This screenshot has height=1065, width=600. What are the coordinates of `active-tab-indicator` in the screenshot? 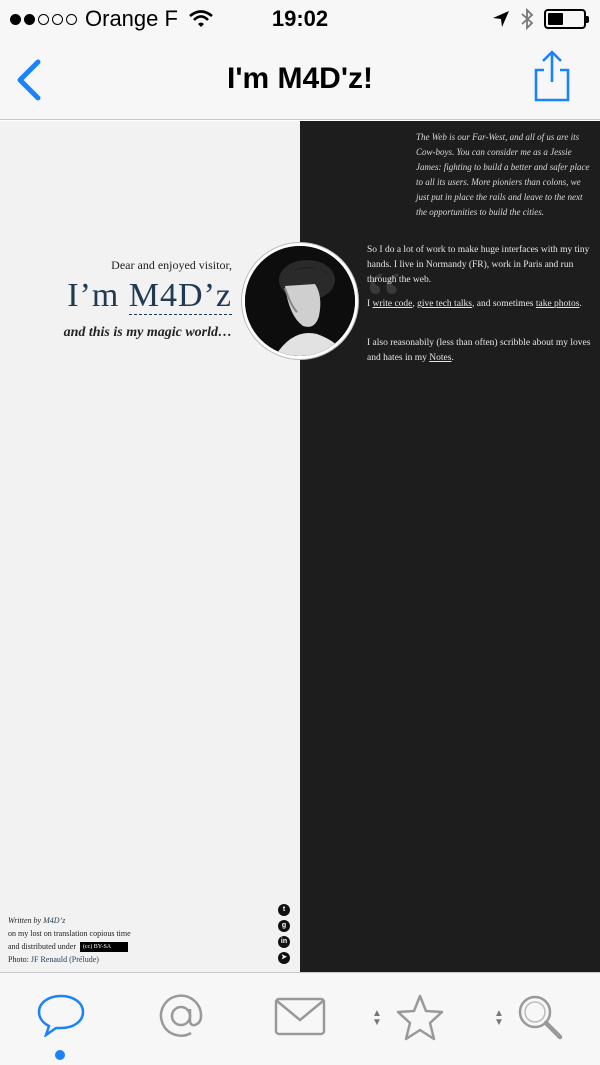 It's located at (60, 1055).